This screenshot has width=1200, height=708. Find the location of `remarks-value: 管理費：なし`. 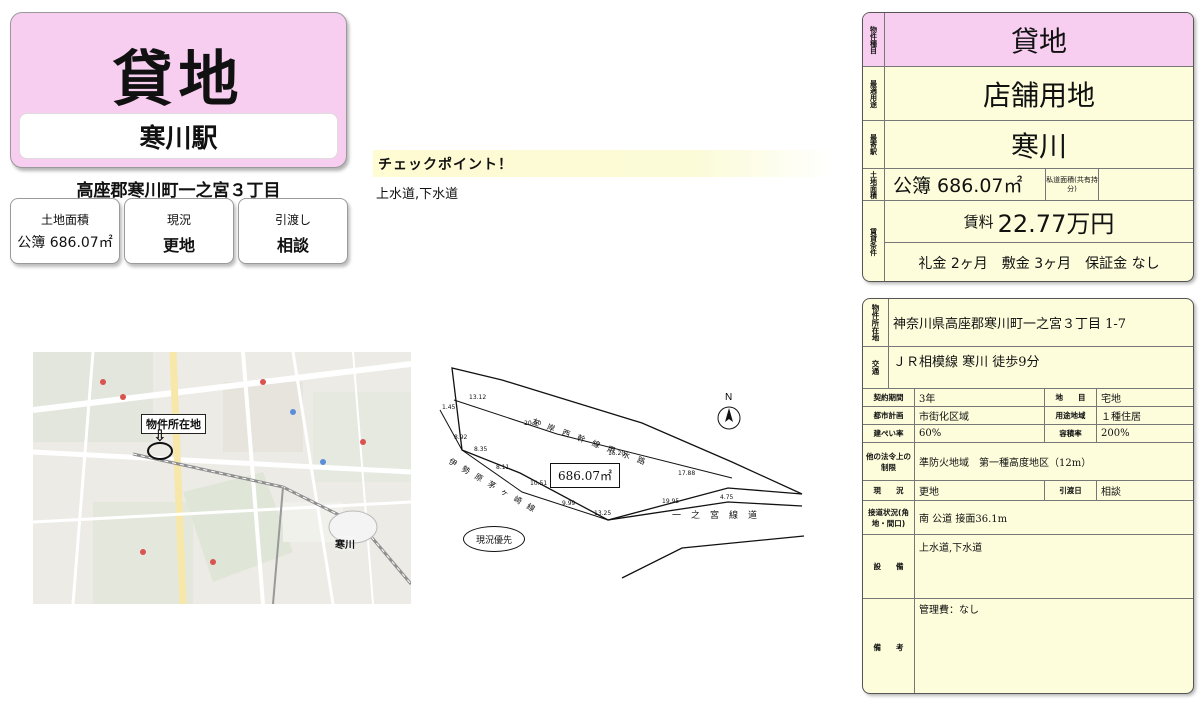

remarks-value: 管理費：なし is located at coordinates (949, 610).